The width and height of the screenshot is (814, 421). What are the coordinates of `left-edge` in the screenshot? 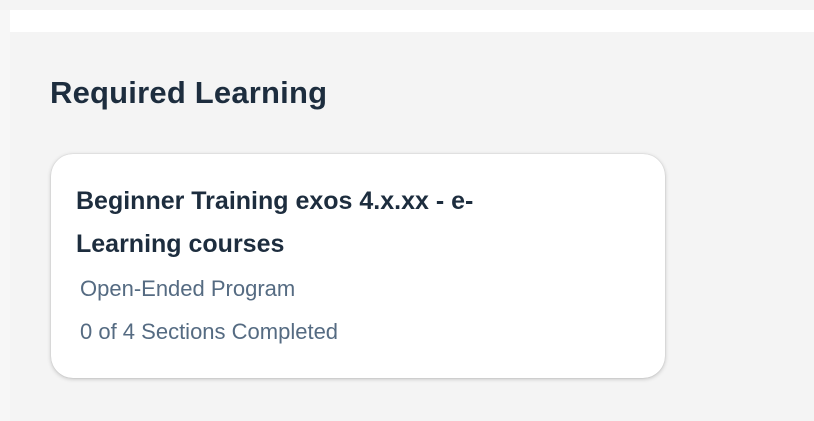 It's located at (5, 215).